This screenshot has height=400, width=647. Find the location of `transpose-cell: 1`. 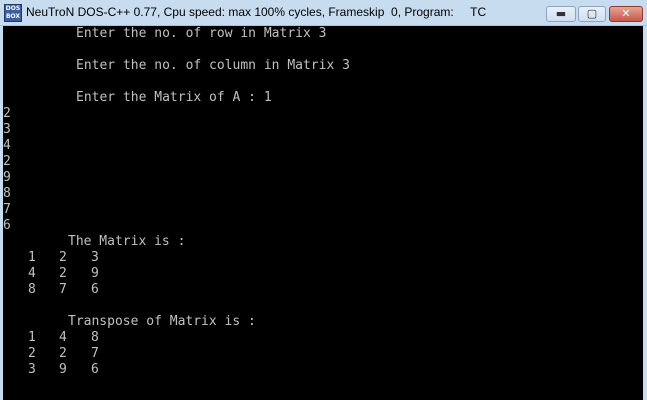

transpose-cell: 1 is located at coordinates (32, 337).